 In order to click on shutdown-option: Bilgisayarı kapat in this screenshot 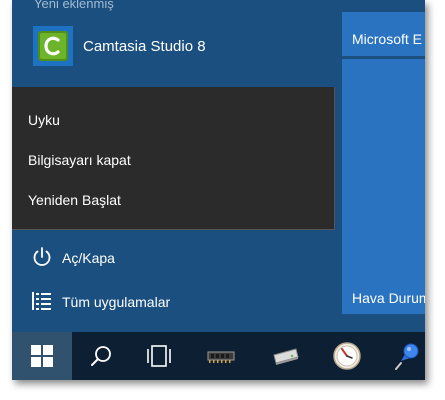, I will do `click(79, 160)`.